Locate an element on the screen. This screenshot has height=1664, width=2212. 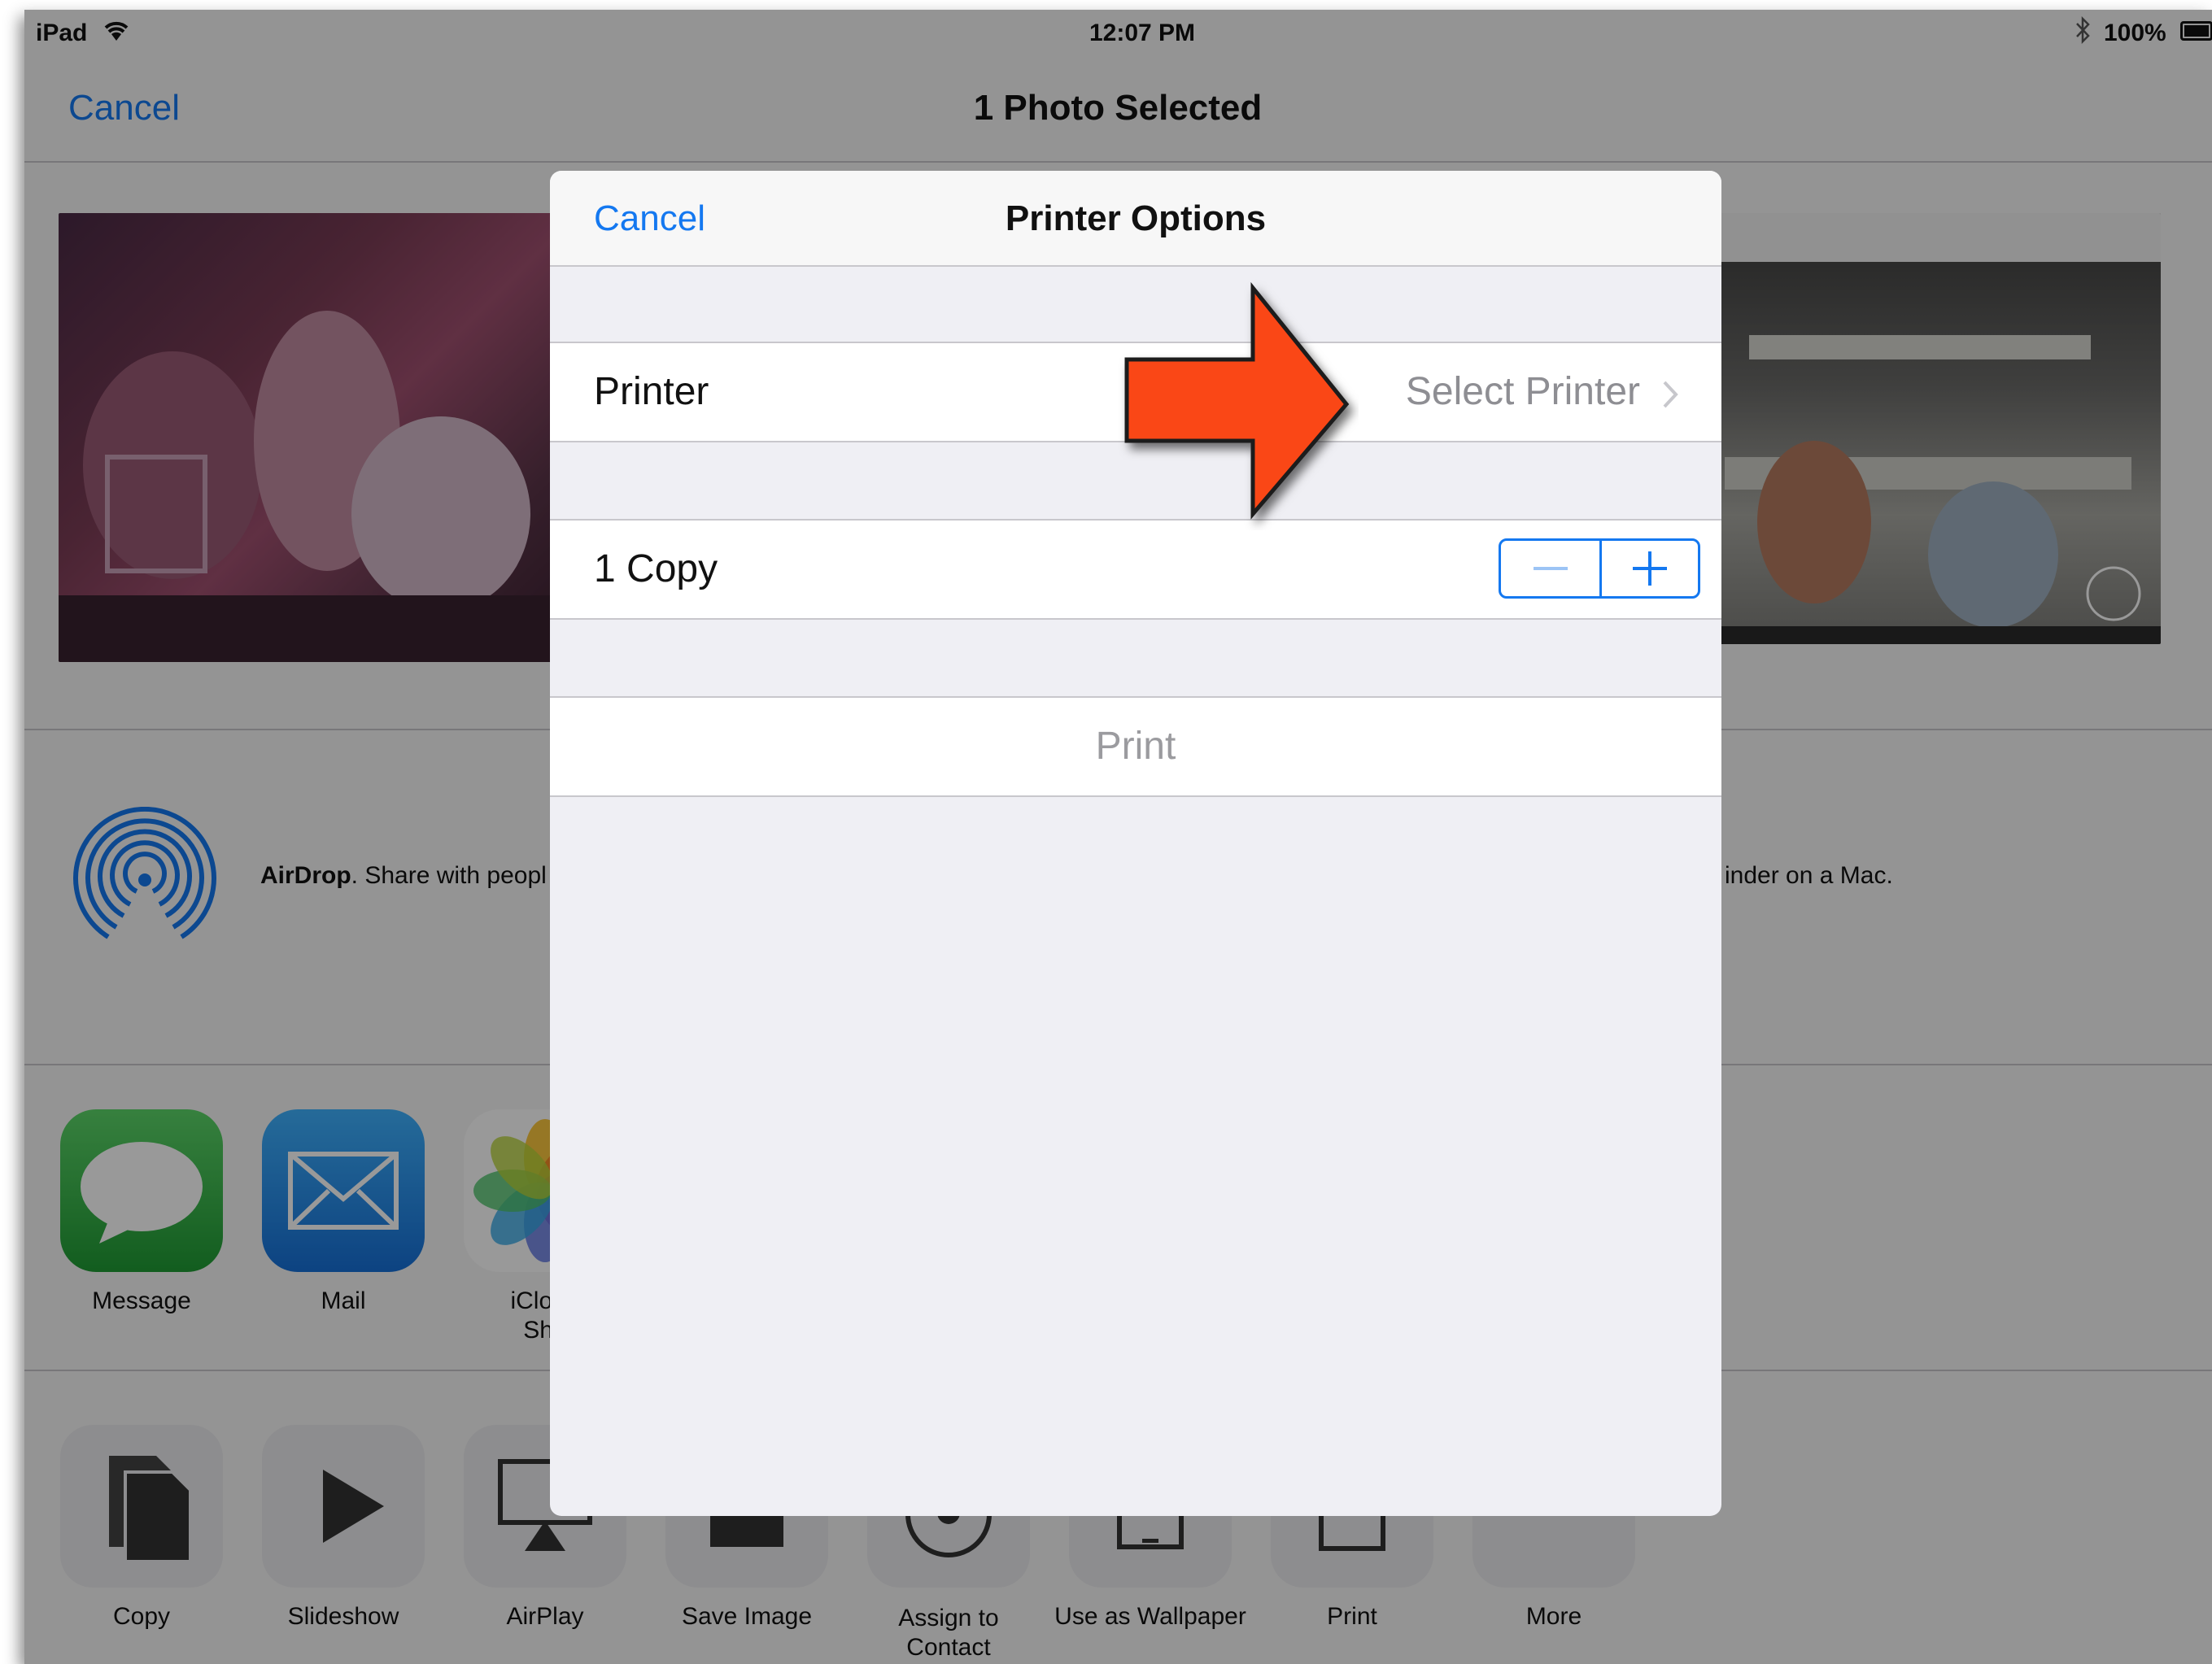
printer-label: Printer is located at coordinates (652, 391).